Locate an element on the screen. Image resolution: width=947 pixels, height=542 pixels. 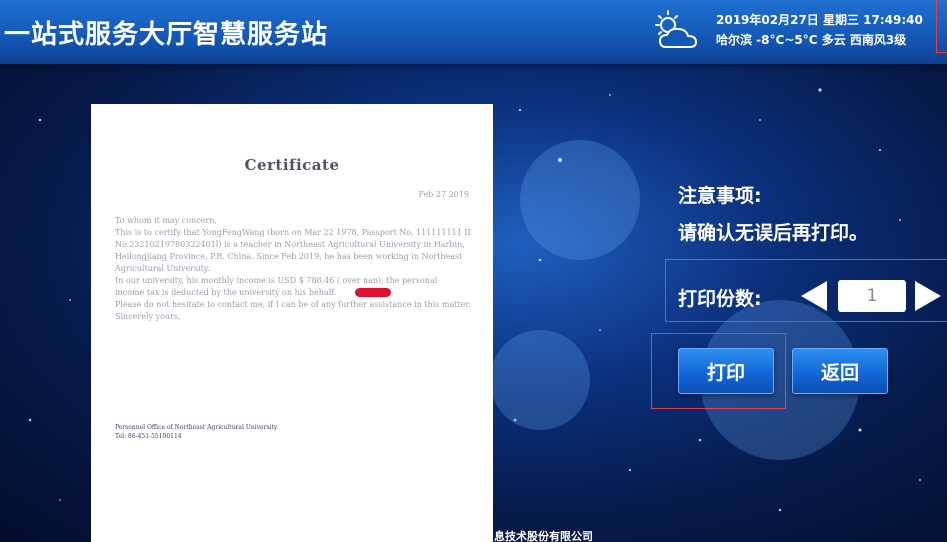
footer-company-text: 息技术股份有限公司 is located at coordinates (543, 536).